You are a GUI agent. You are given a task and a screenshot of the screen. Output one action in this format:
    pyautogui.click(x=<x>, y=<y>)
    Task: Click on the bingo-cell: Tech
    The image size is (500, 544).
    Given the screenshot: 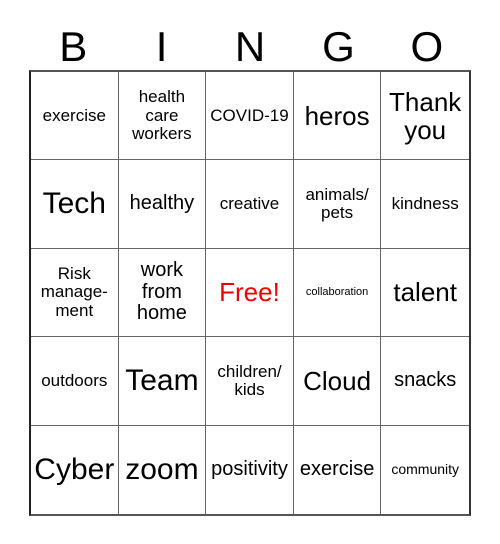 What is the action you would take?
    pyautogui.click(x=75, y=204)
    